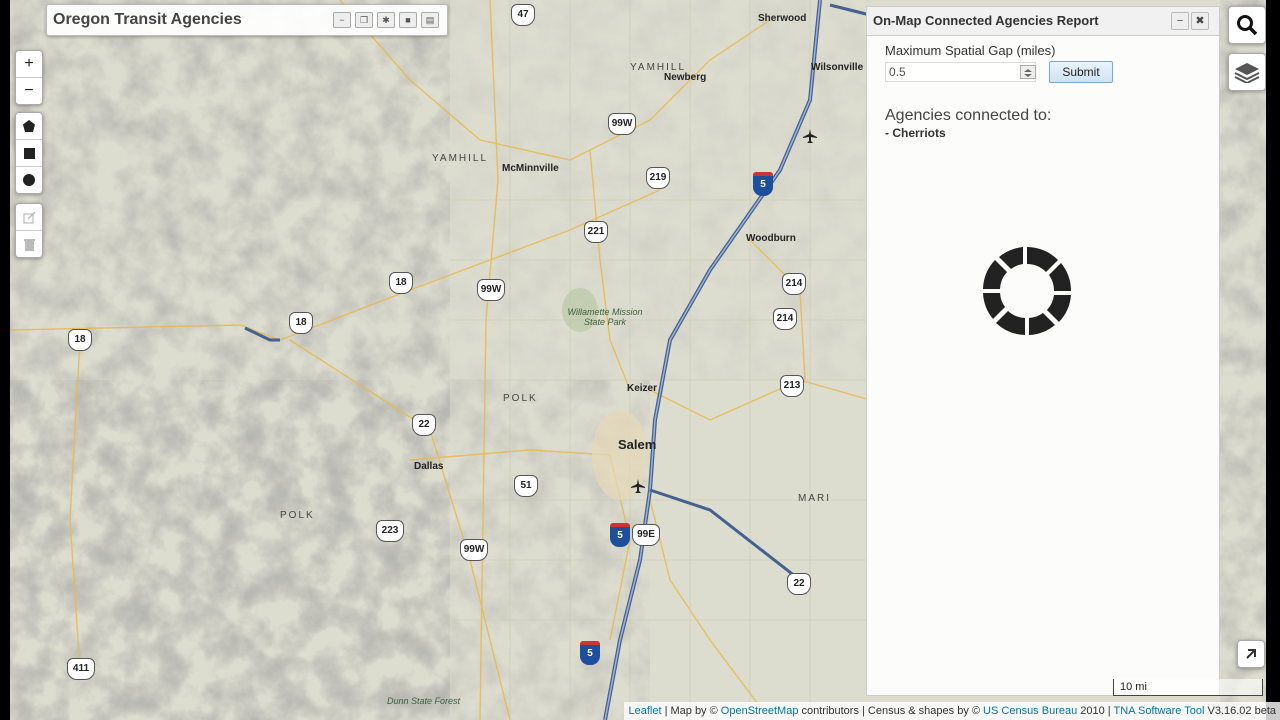 The width and height of the screenshot is (1280, 720). I want to click on draw-toolbar, so click(29, 153).